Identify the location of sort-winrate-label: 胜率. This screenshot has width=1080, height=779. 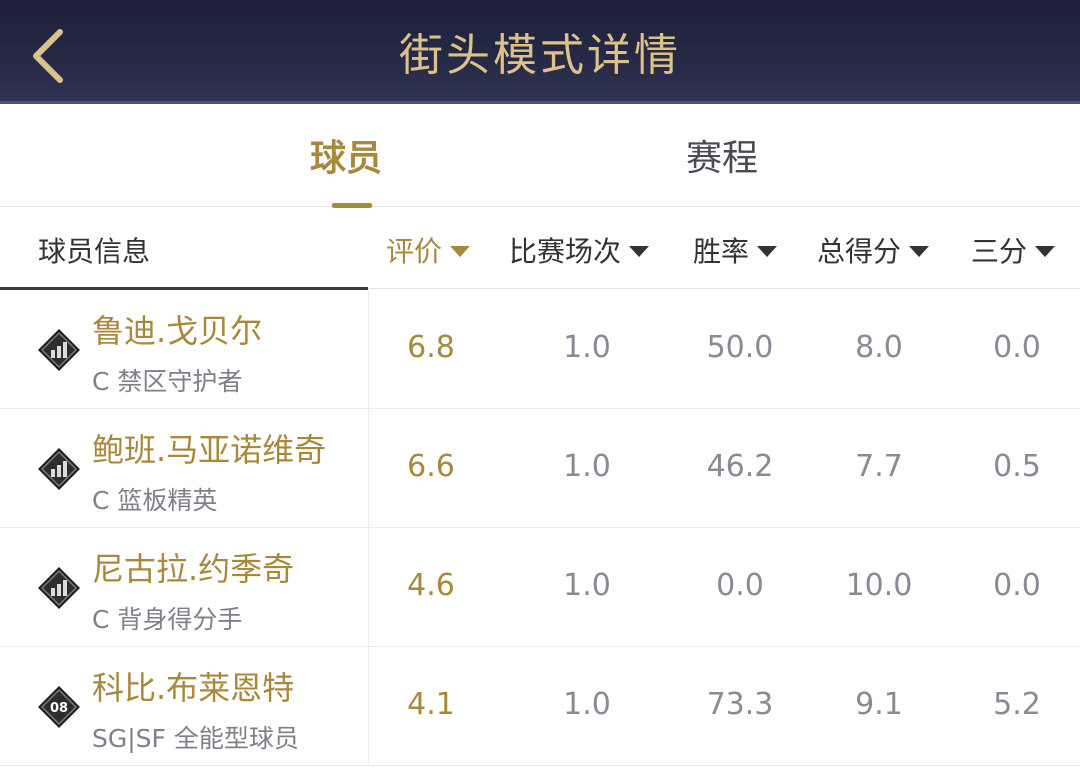
(721, 251).